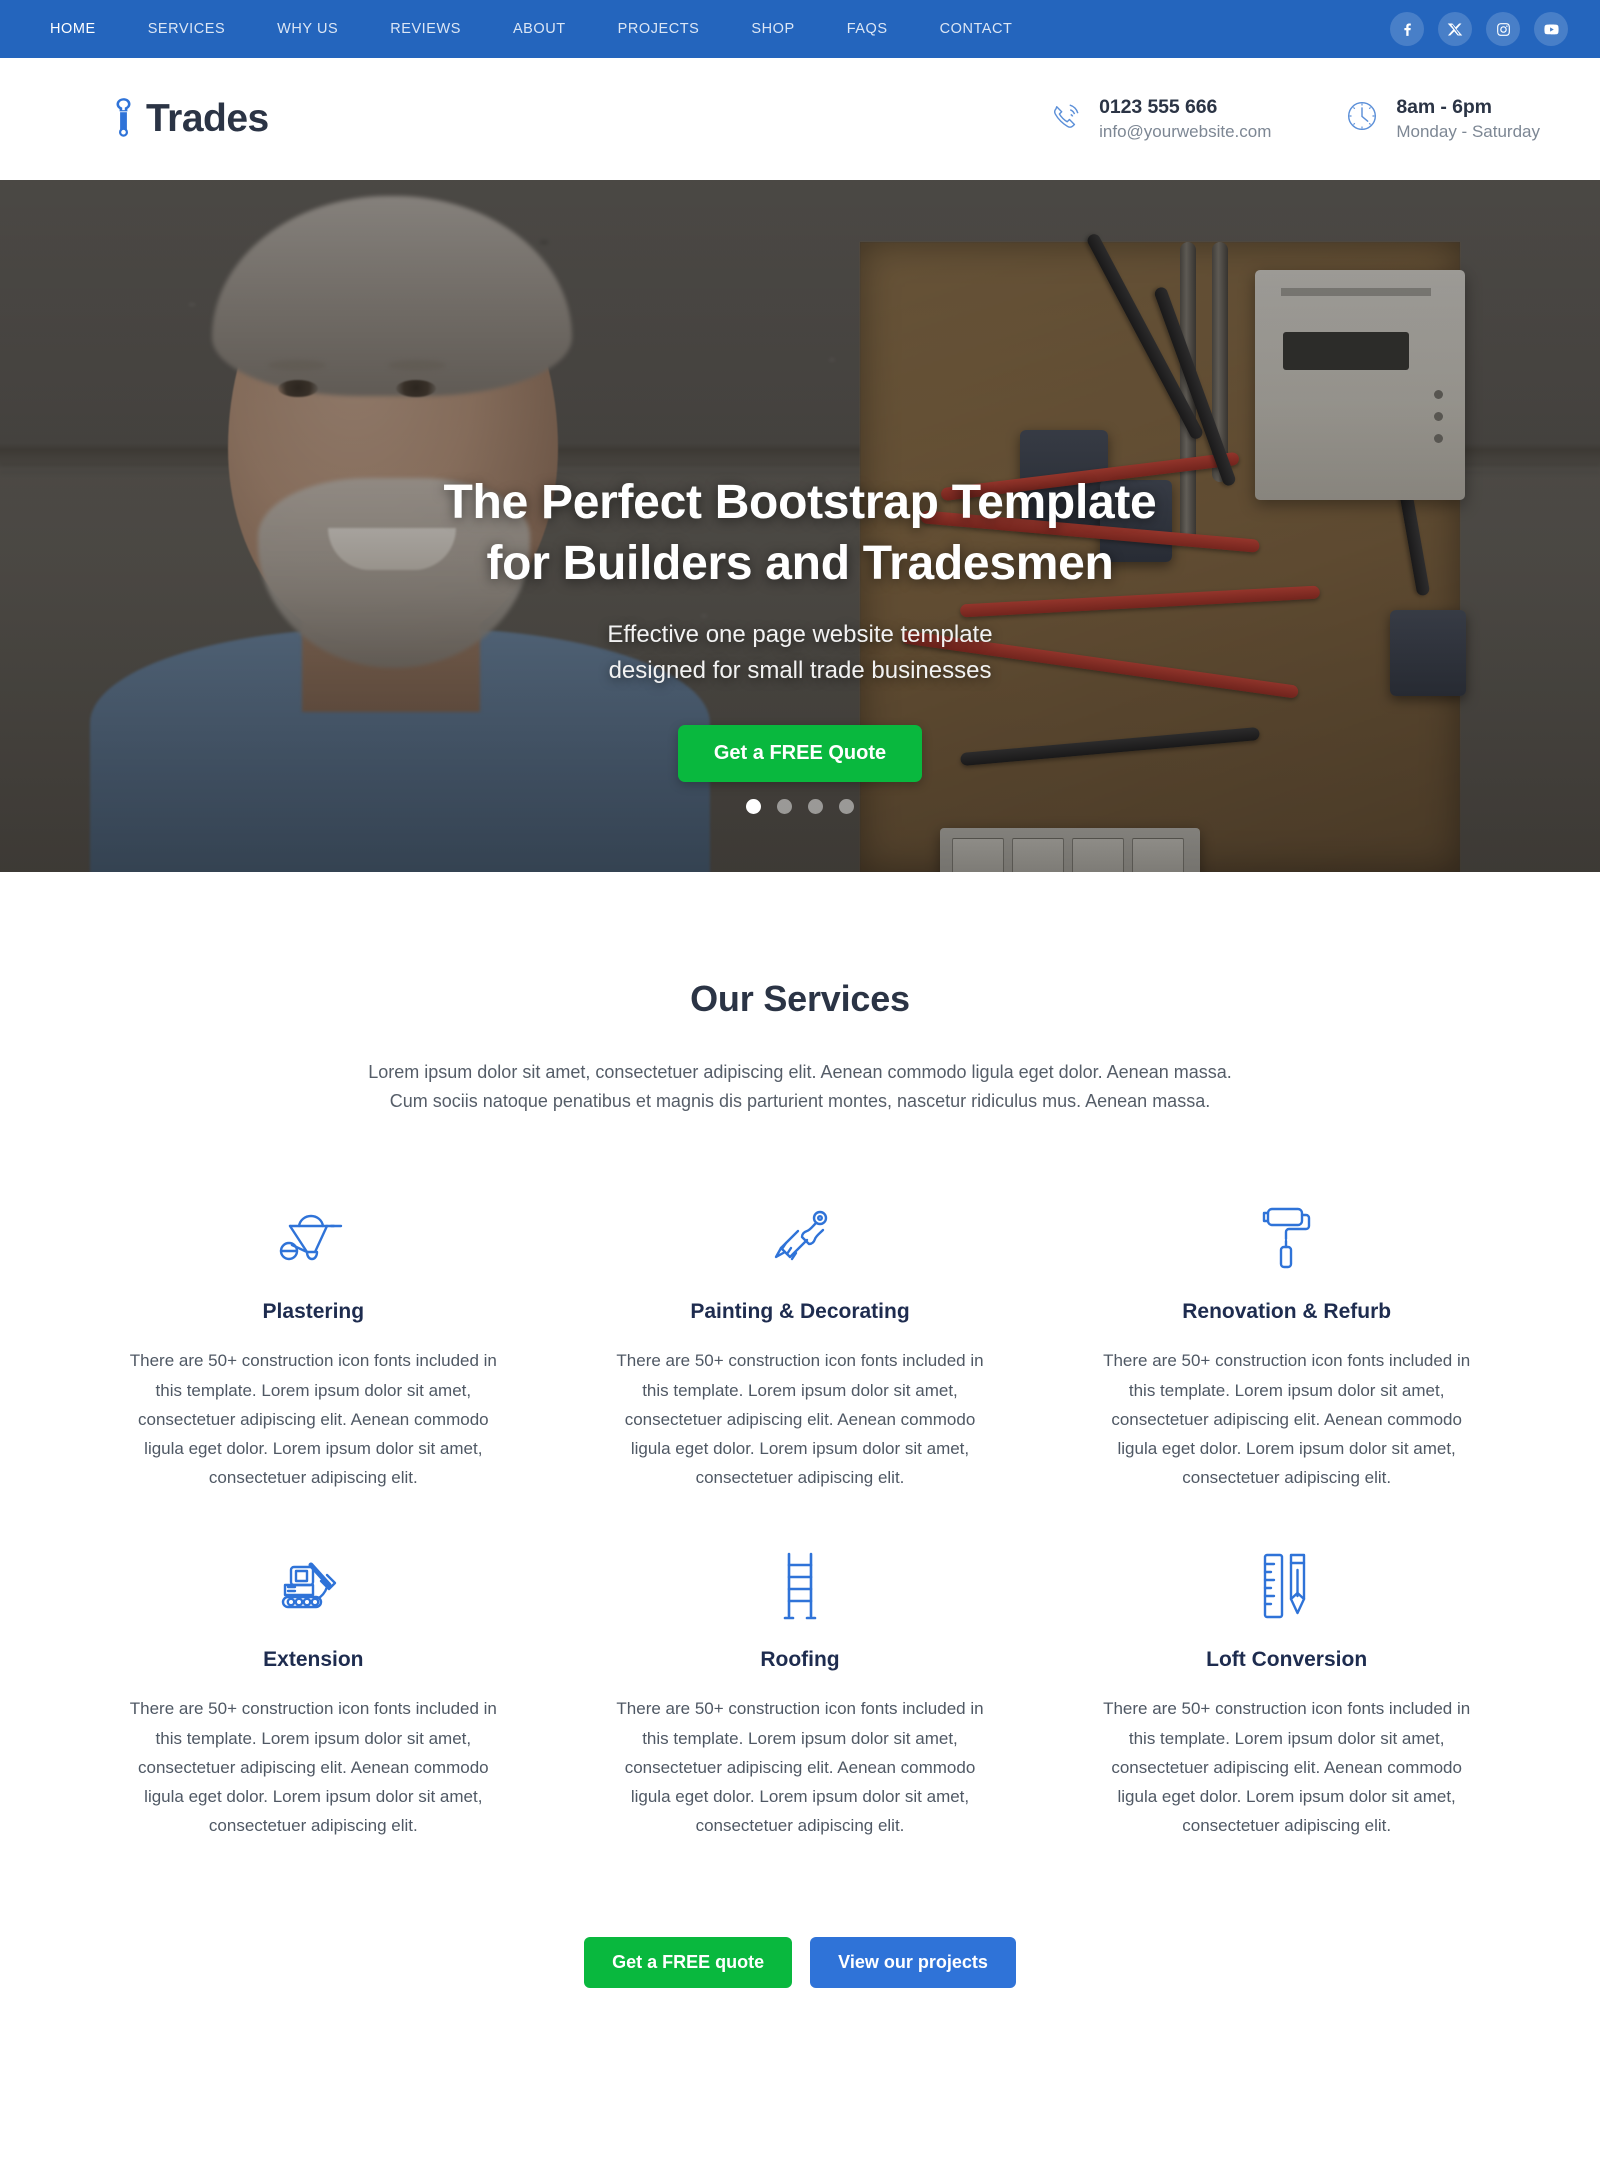 The width and height of the screenshot is (1600, 2166). I want to click on services-actions: Get a FREE quote View our projects, so click(800, 1999).